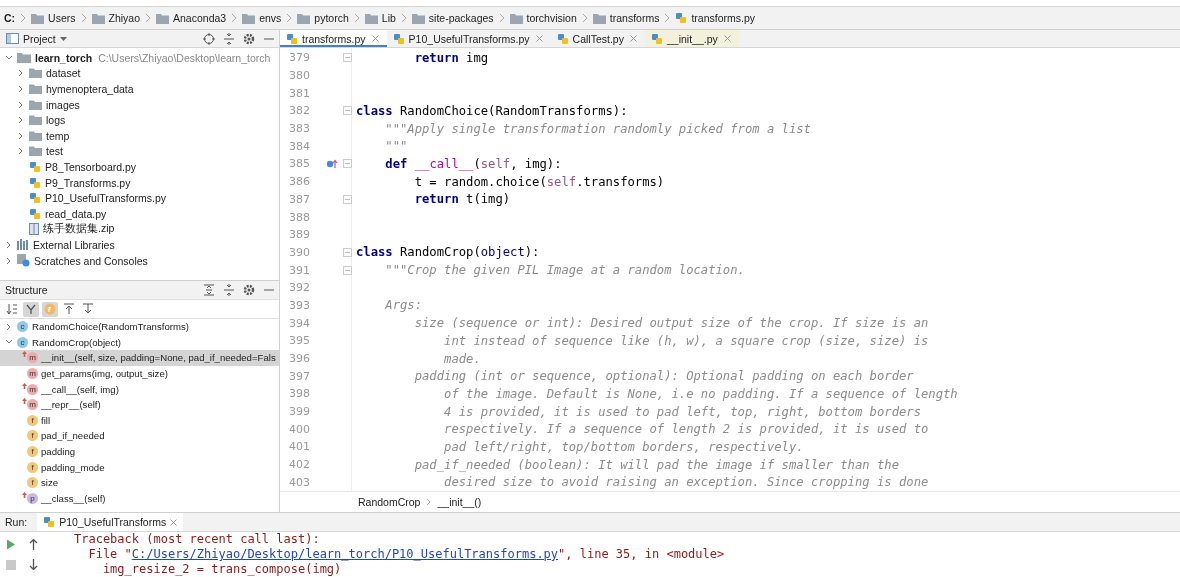 The height and width of the screenshot is (577, 1180). I want to click on structure-item: __class__(self), so click(73, 498).